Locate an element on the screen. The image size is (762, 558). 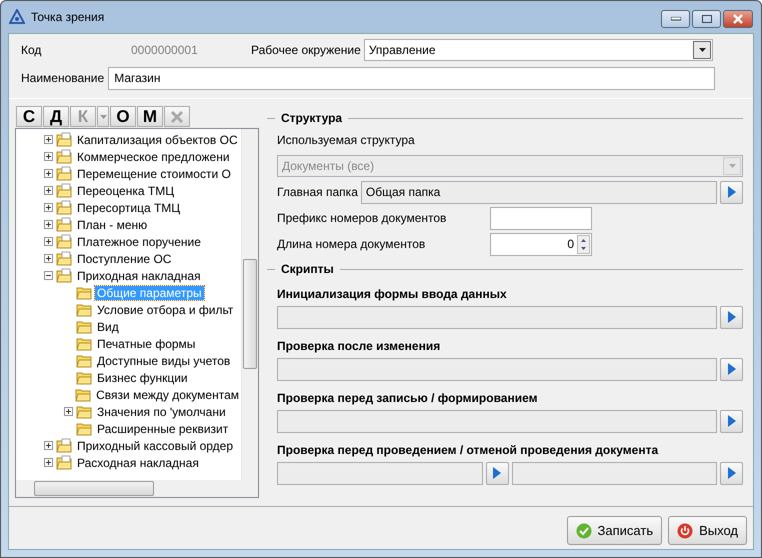
maximize-button is located at coordinates (706, 19).